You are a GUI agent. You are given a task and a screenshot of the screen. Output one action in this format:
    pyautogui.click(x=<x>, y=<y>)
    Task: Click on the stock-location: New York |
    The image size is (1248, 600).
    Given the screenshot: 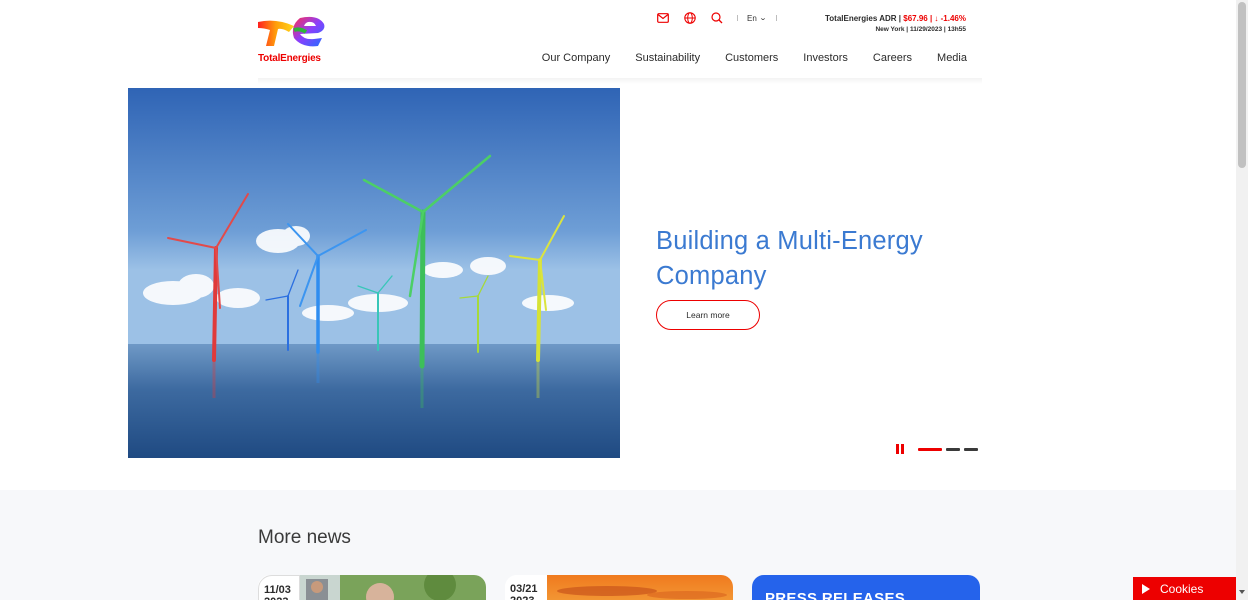 What is the action you would take?
    pyautogui.click(x=892, y=29)
    